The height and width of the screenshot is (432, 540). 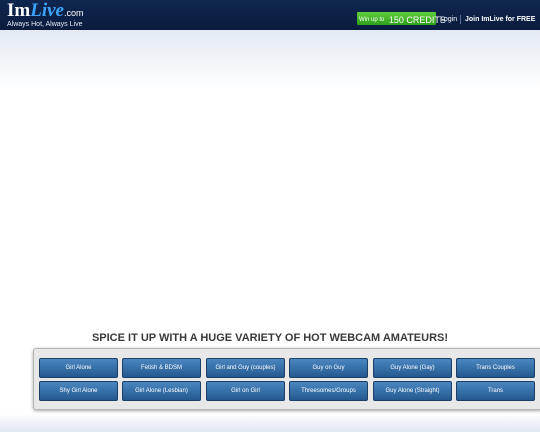 What do you see at coordinates (78, 391) in the screenshot?
I see `category-shy-girl-alone: Shy Girl Alone` at bounding box center [78, 391].